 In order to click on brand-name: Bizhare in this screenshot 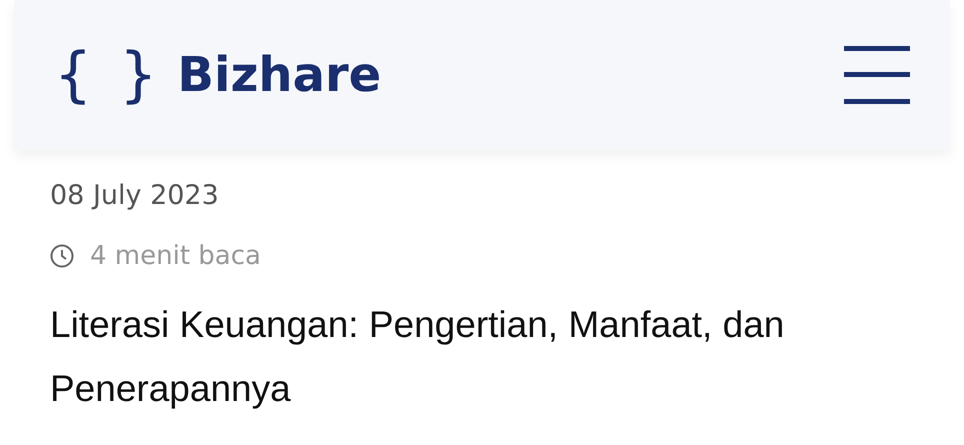, I will do `click(279, 75)`.